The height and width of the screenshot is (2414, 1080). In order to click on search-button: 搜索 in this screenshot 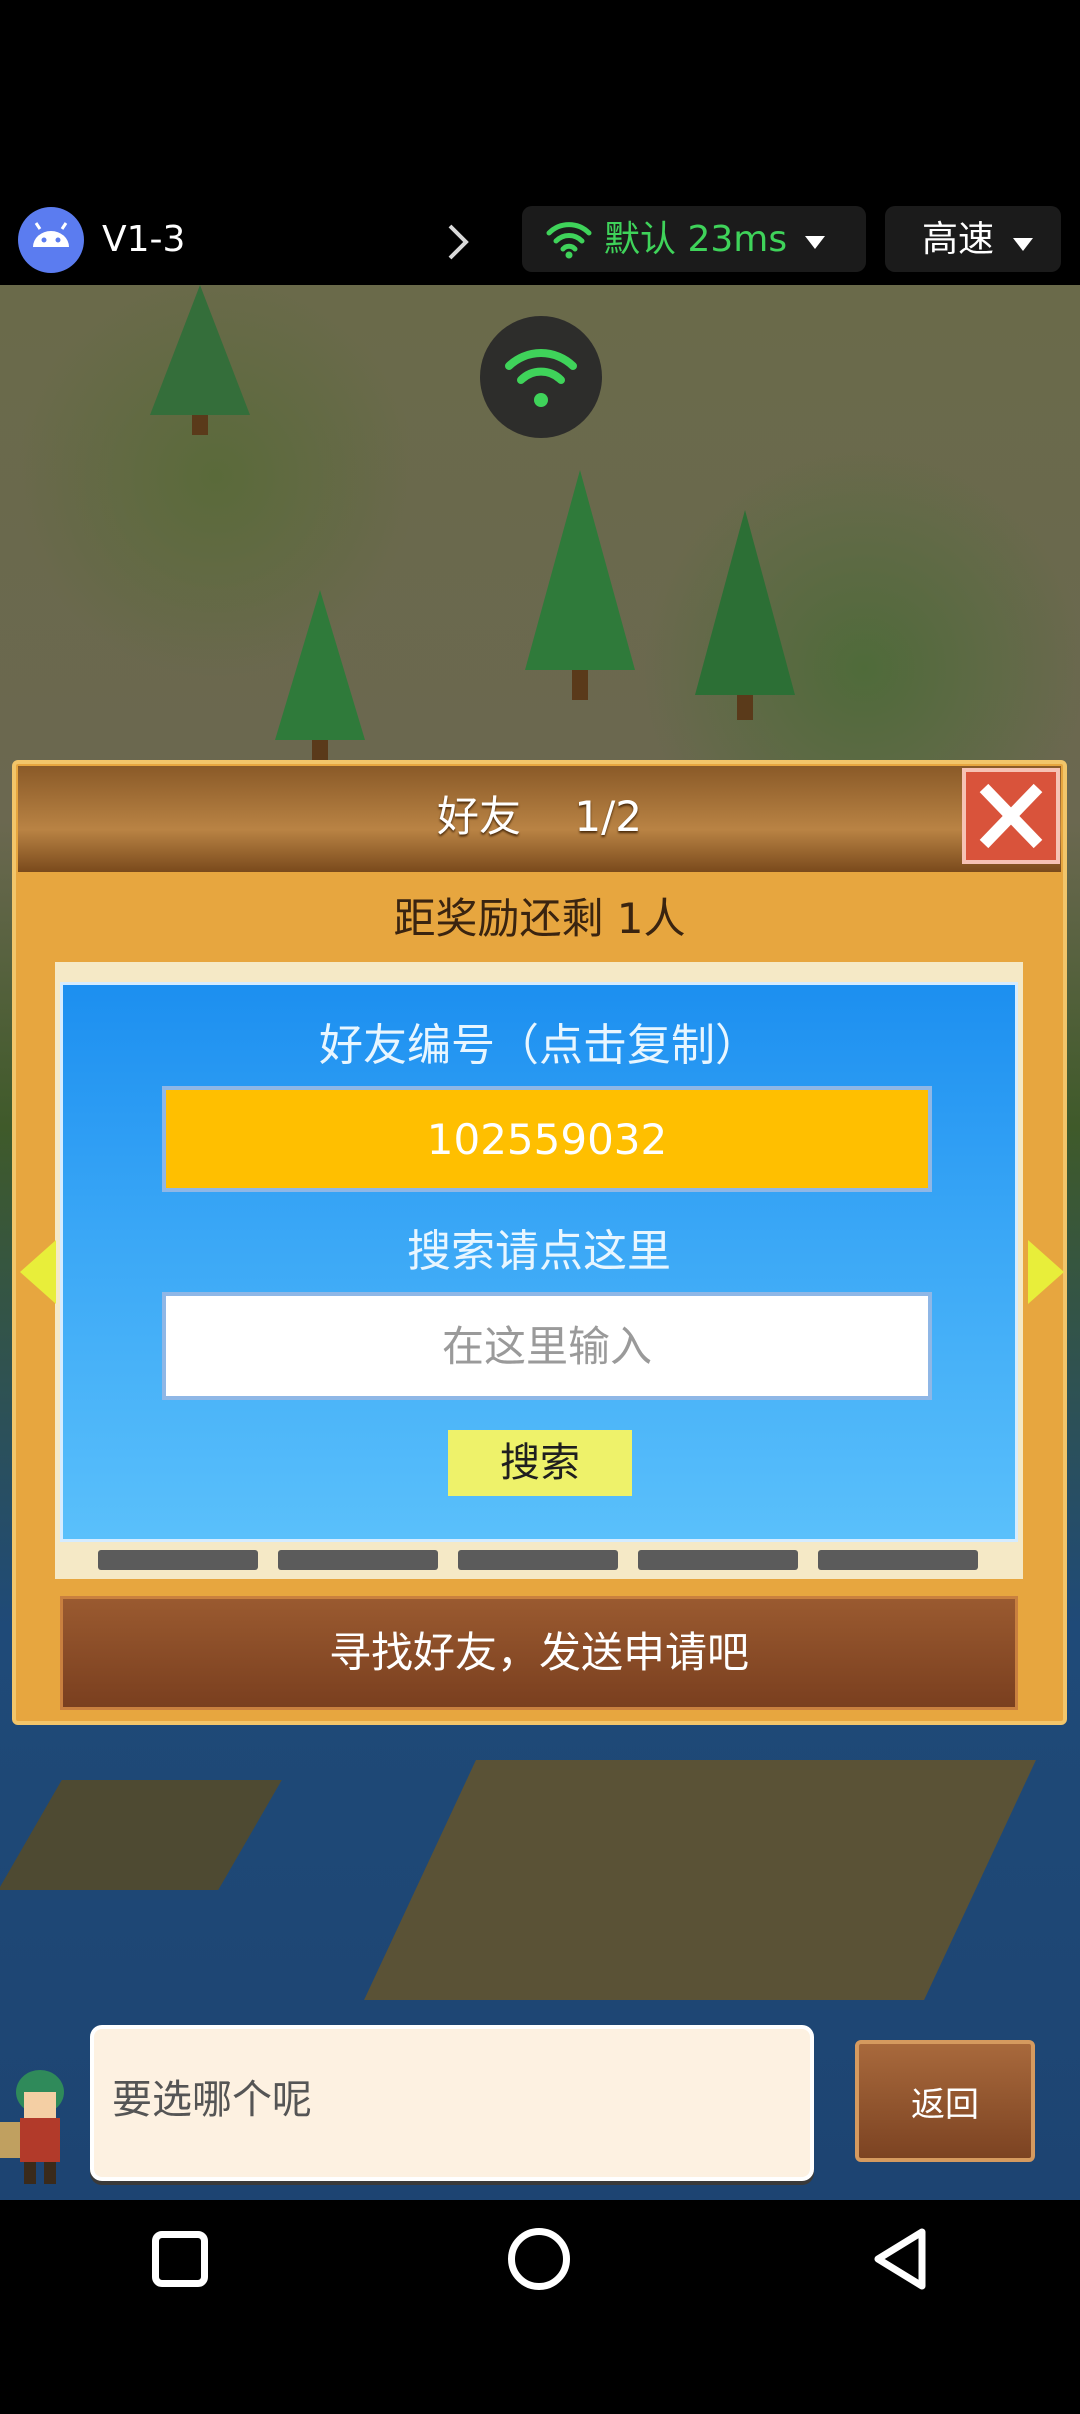, I will do `click(540, 1463)`.